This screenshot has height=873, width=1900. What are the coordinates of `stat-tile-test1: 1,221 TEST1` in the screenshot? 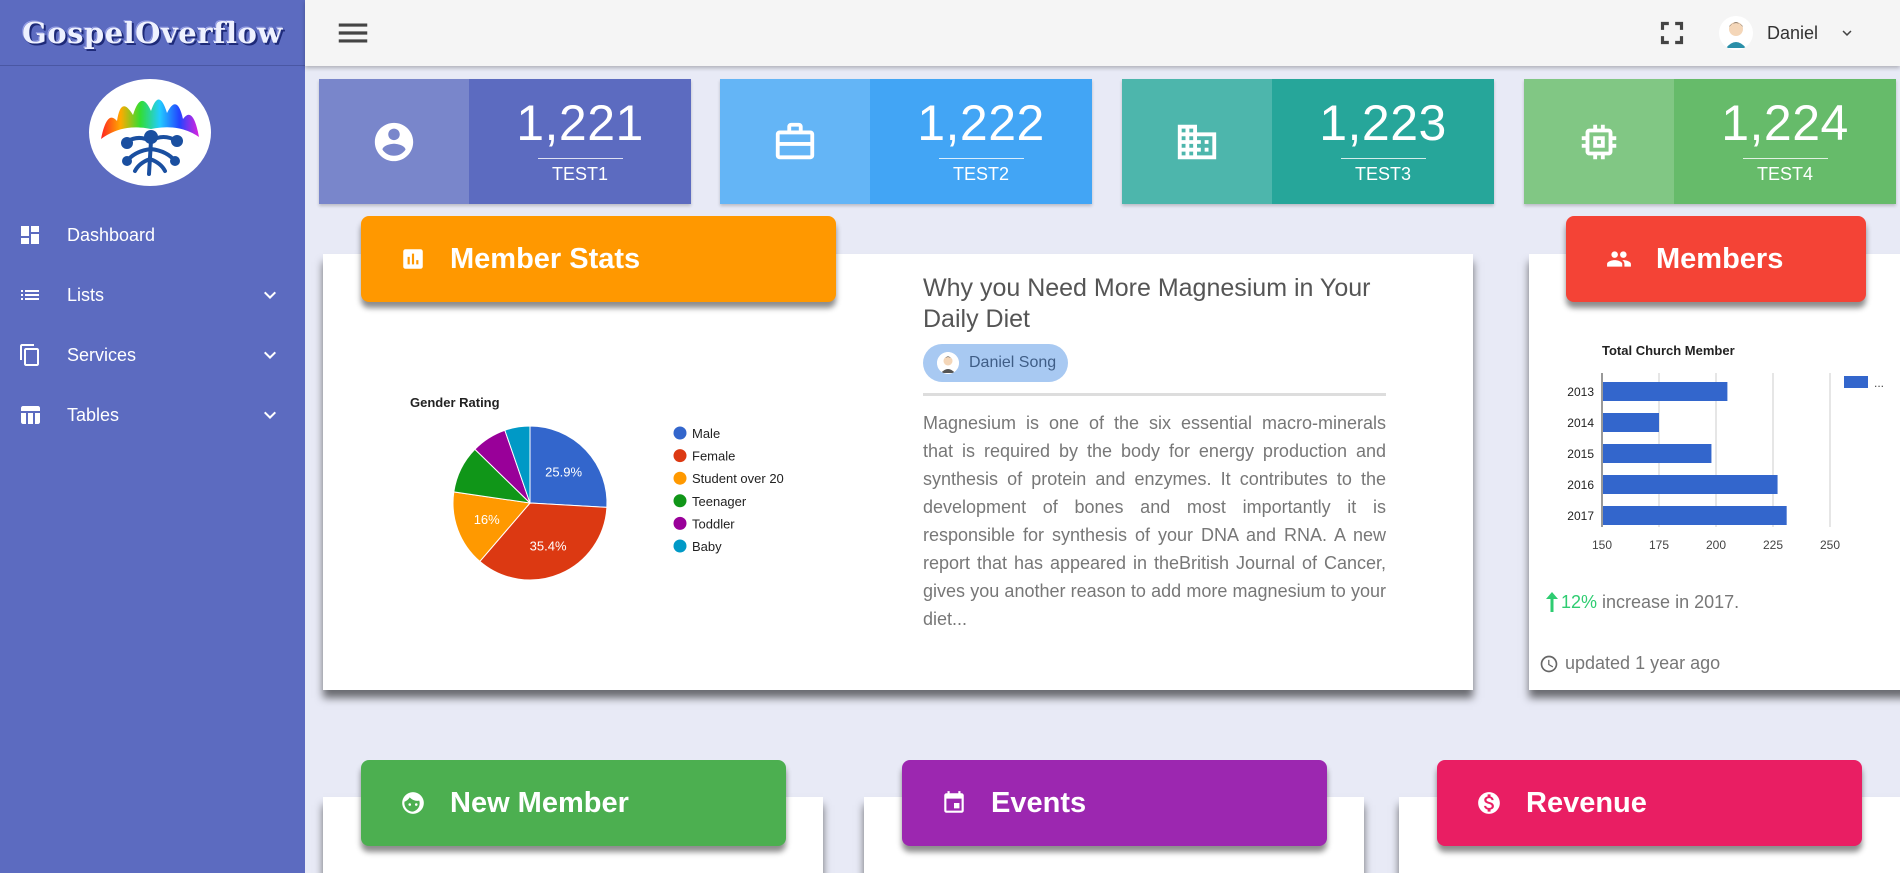 It's located at (505, 141).